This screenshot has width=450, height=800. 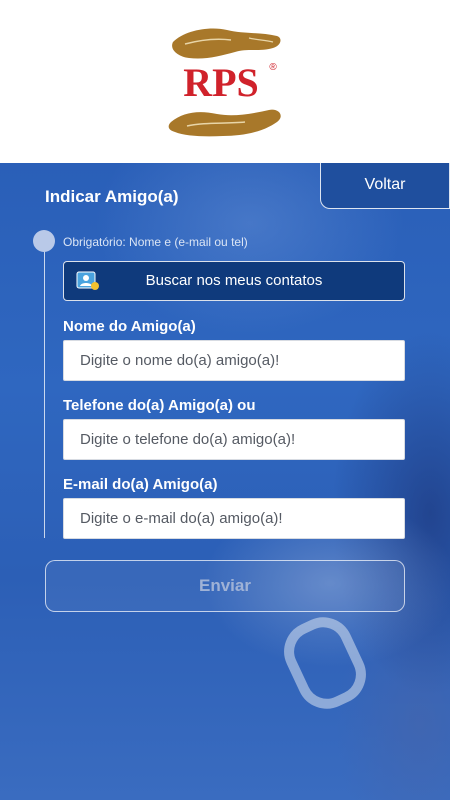 I want to click on timeline-line, so click(x=44, y=393).